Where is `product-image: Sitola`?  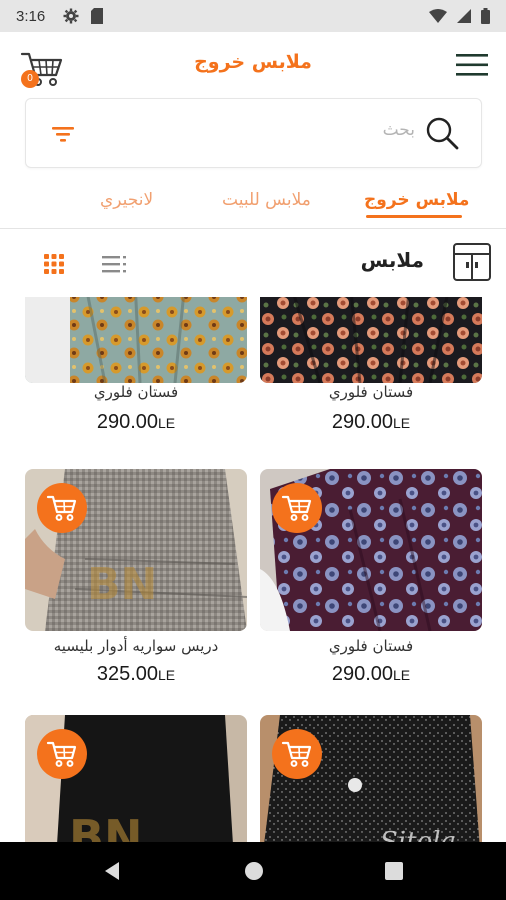 product-image: Sitola is located at coordinates (371, 778).